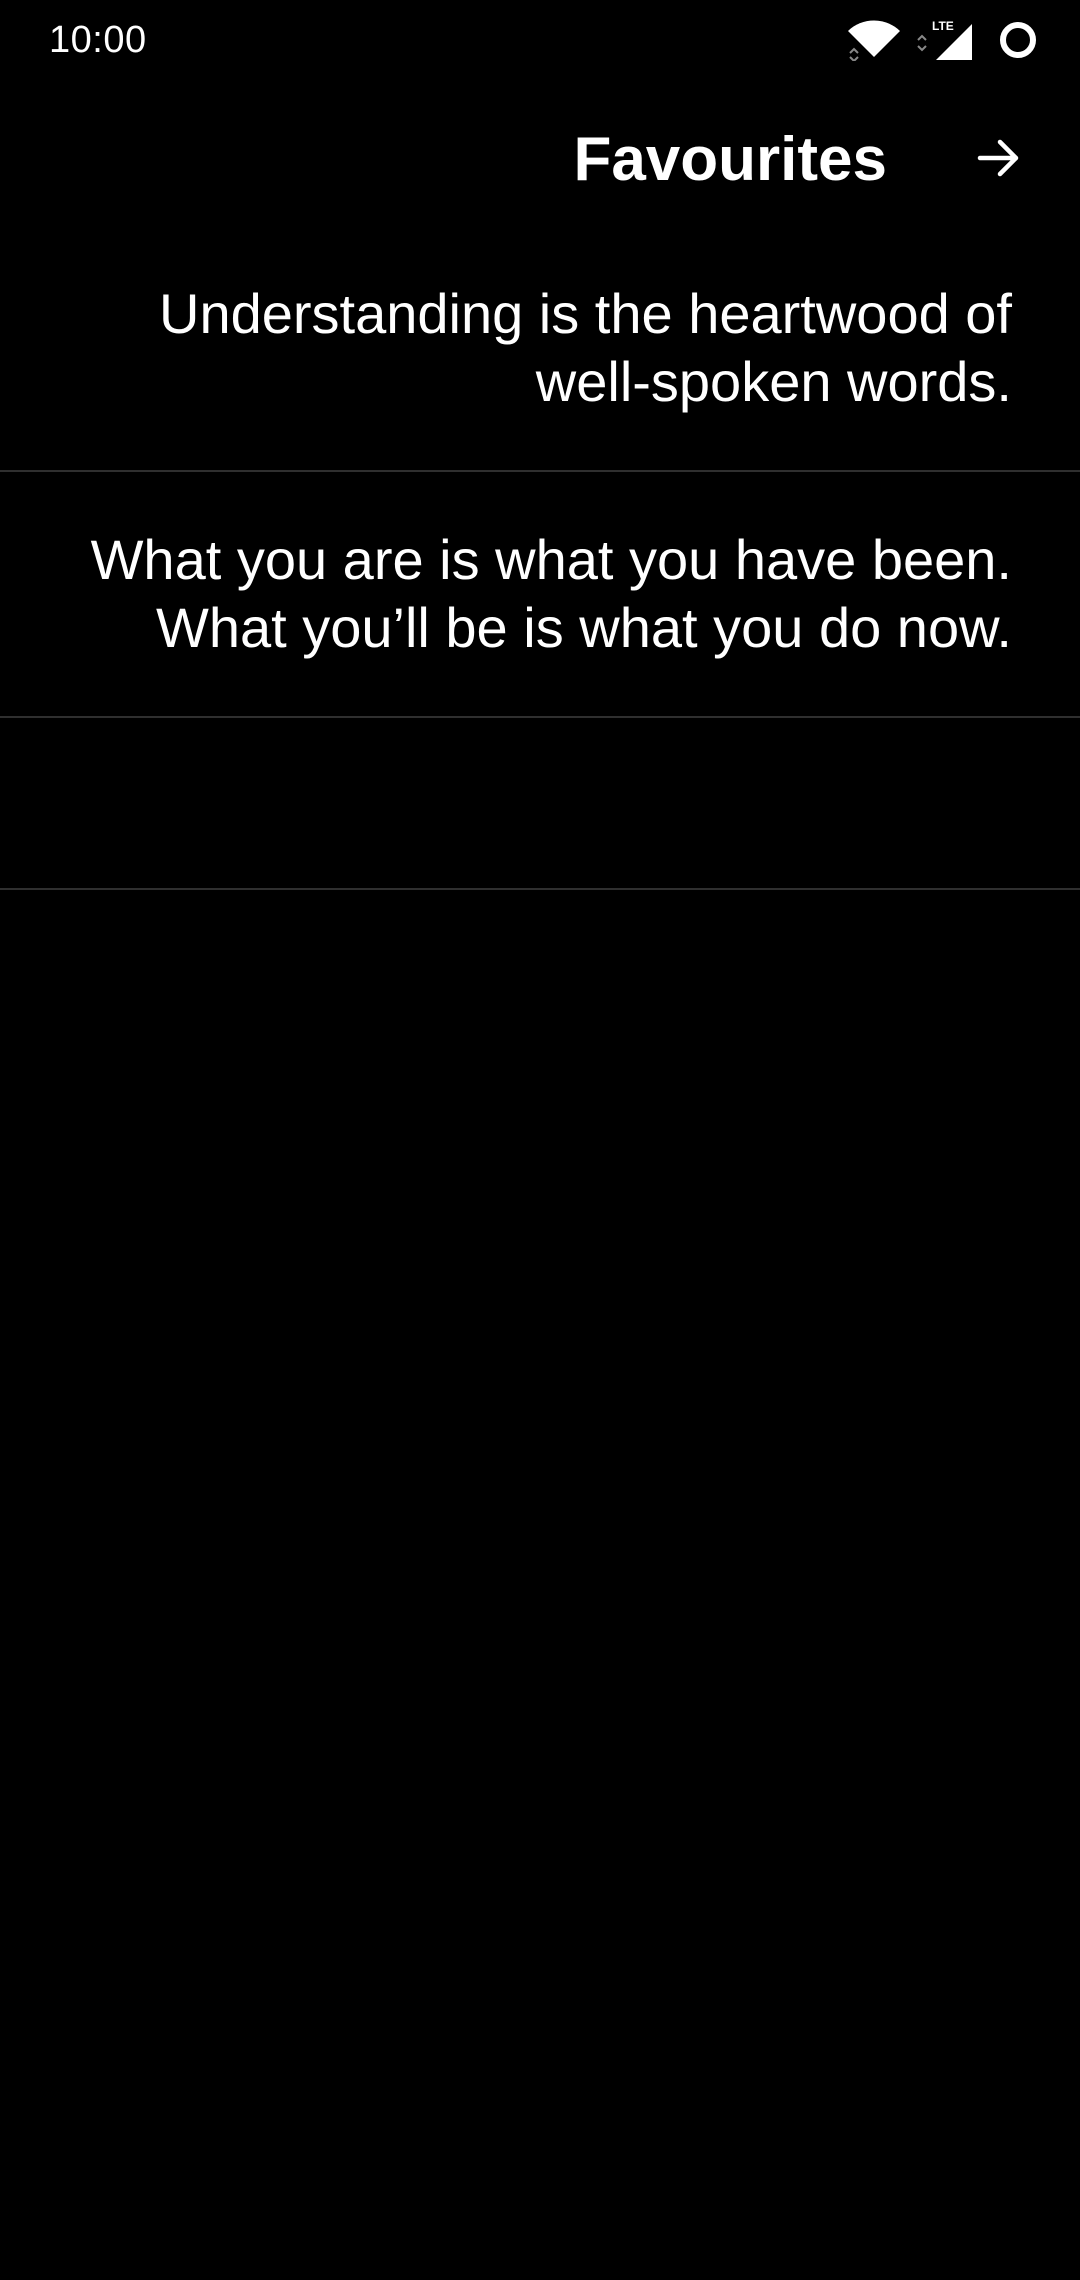 This screenshot has width=1080, height=2280. I want to click on lte-label: LTE, so click(943, 26).